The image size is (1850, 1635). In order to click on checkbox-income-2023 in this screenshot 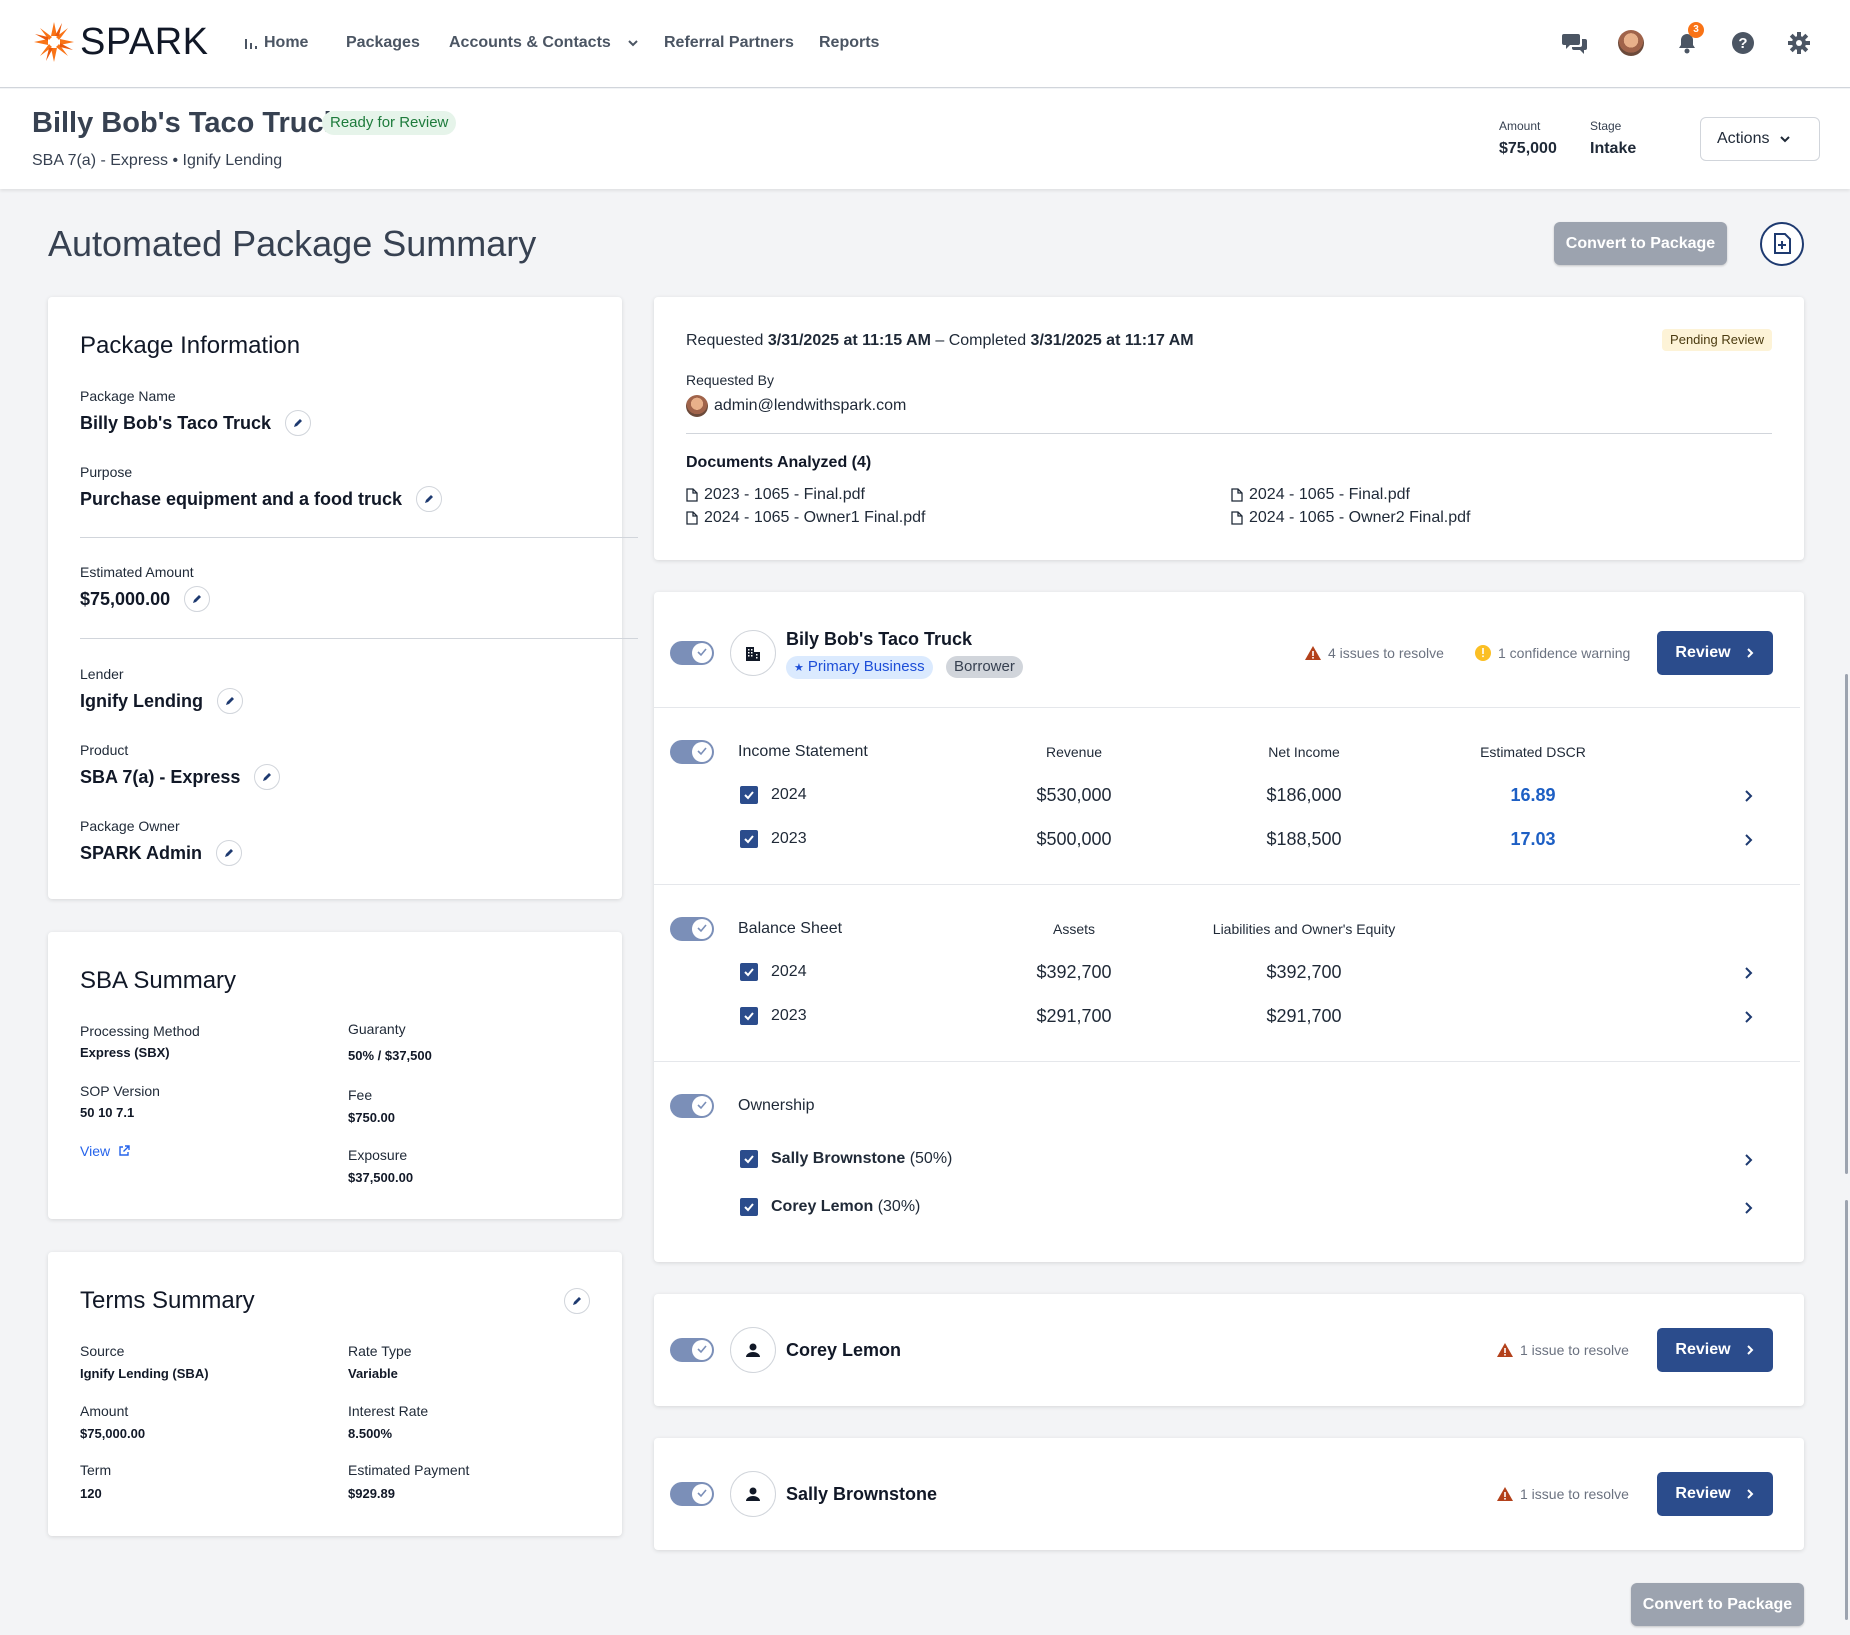, I will do `click(749, 839)`.